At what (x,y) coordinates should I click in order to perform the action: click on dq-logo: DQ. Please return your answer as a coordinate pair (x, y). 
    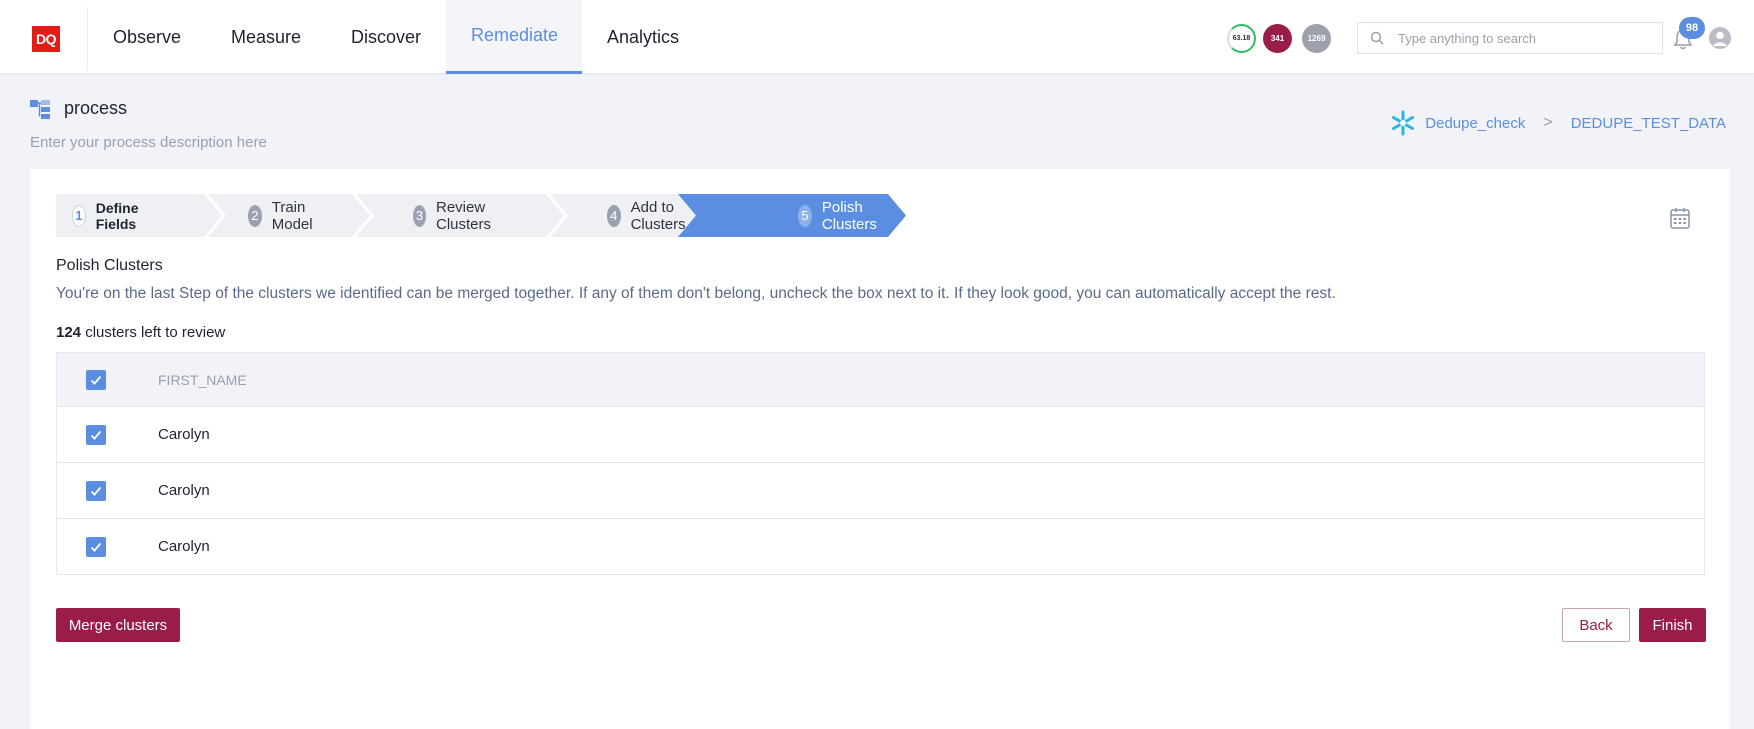
    Looking at the image, I should click on (46, 39).